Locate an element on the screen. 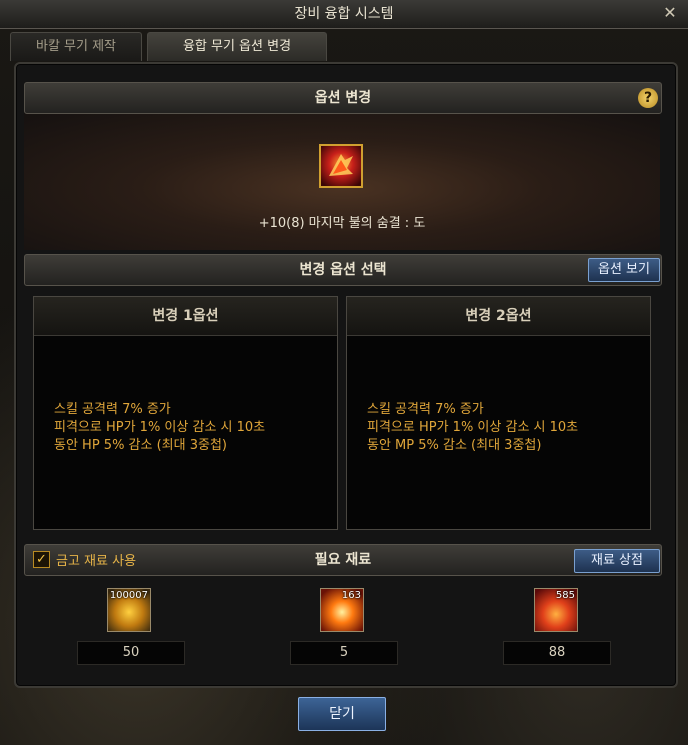 The image size is (688, 745). material-required-value: 5 is located at coordinates (344, 653).